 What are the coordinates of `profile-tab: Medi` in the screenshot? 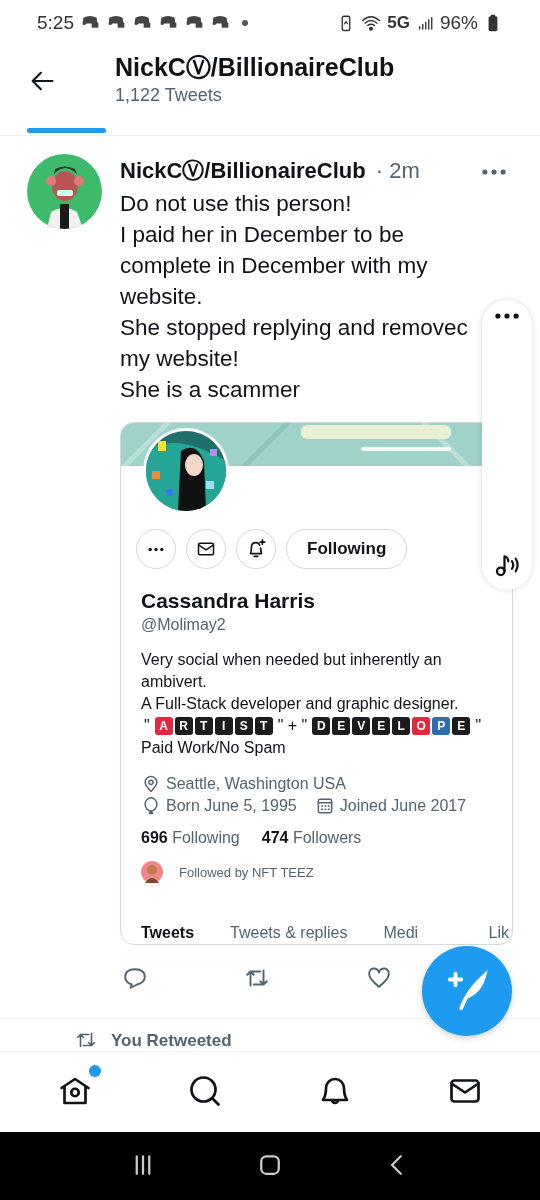 It's located at (401, 933).